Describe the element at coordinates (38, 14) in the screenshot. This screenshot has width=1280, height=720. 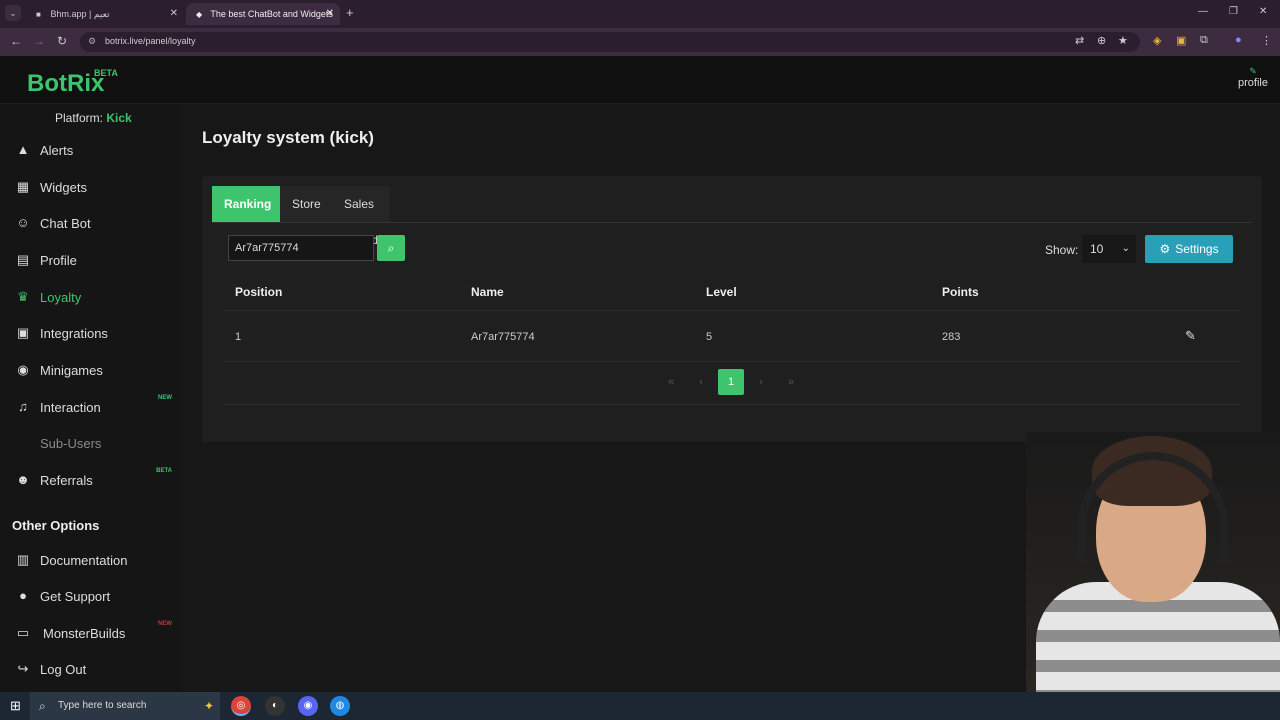
I see `app-icon: ■` at that location.